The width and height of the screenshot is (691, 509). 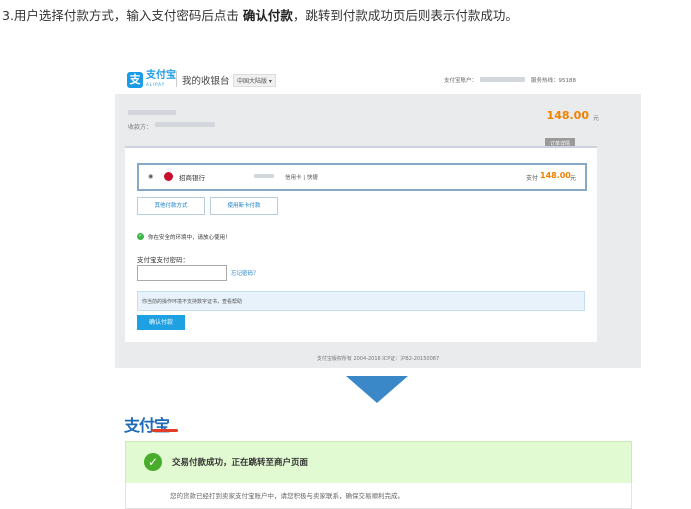 What do you see at coordinates (192, 178) in the screenshot?
I see `bank-name: 招商银行` at bounding box center [192, 178].